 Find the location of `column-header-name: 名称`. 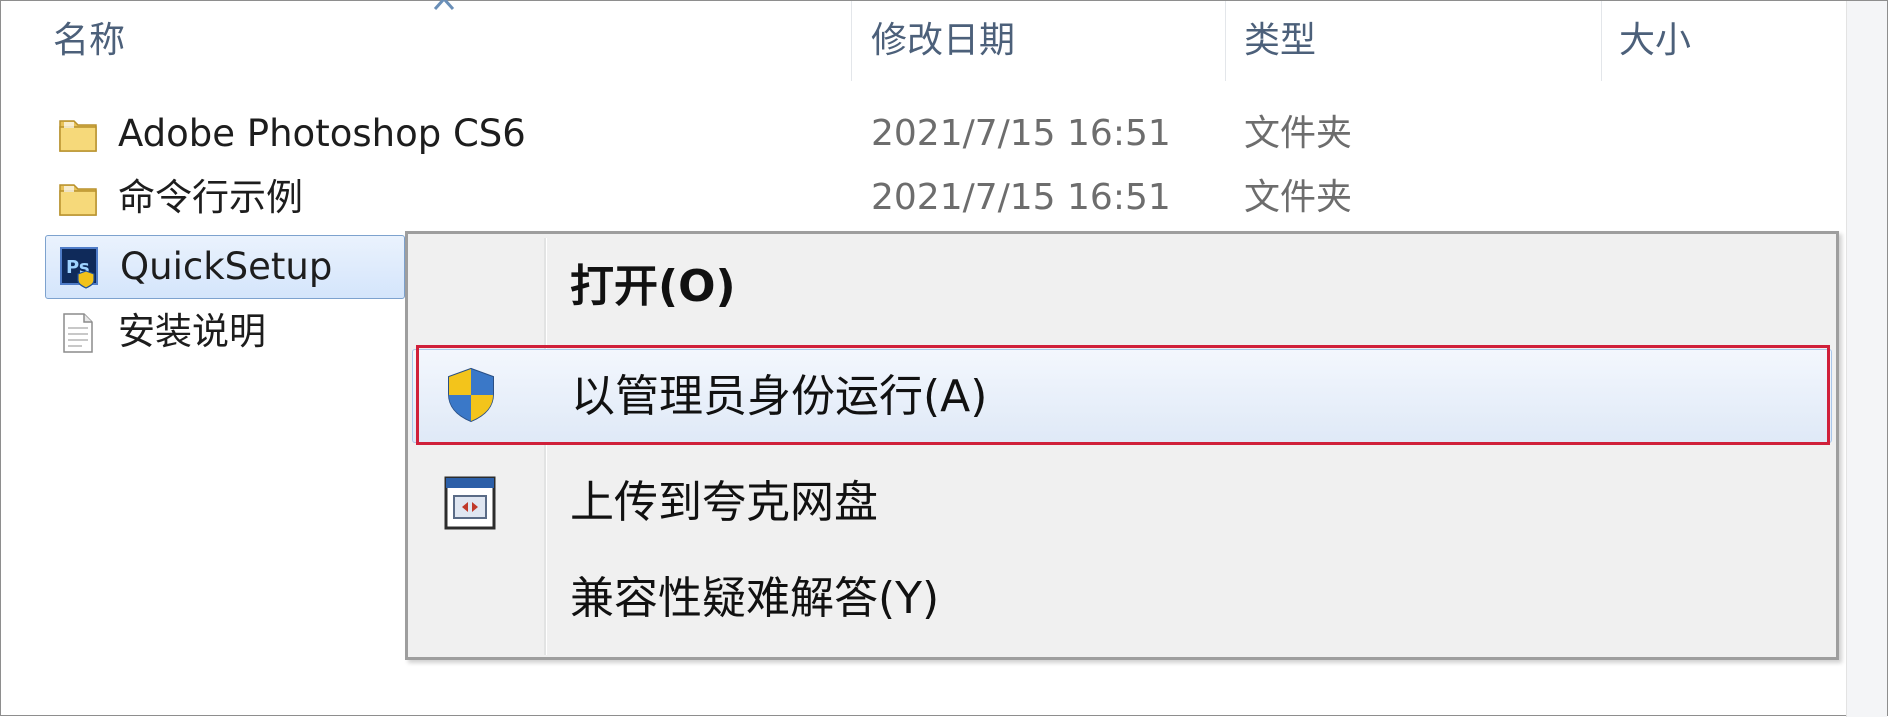

column-header-name: 名称 is located at coordinates (89, 41).